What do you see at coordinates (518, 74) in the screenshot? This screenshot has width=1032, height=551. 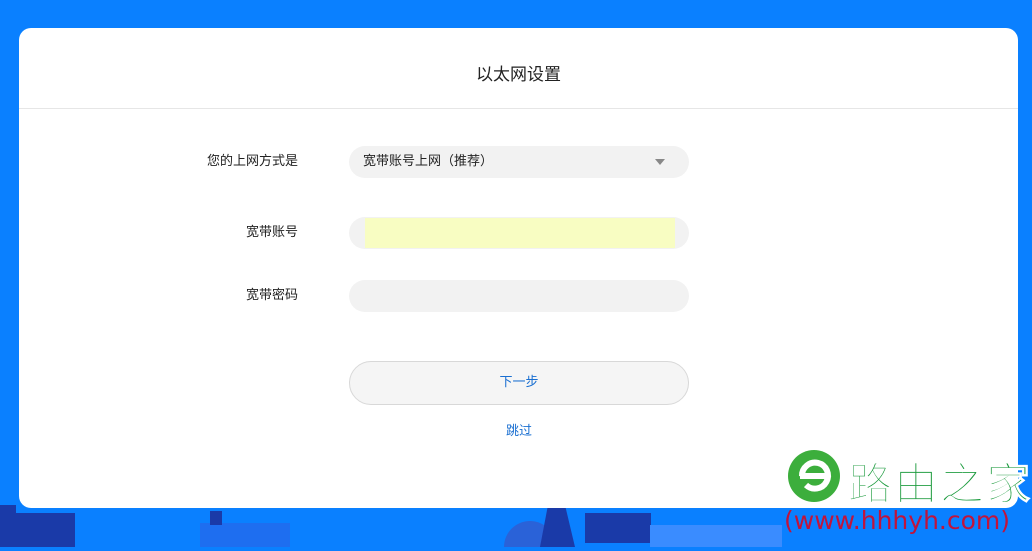 I see `page-title: 以太网设置` at bounding box center [518, 74].